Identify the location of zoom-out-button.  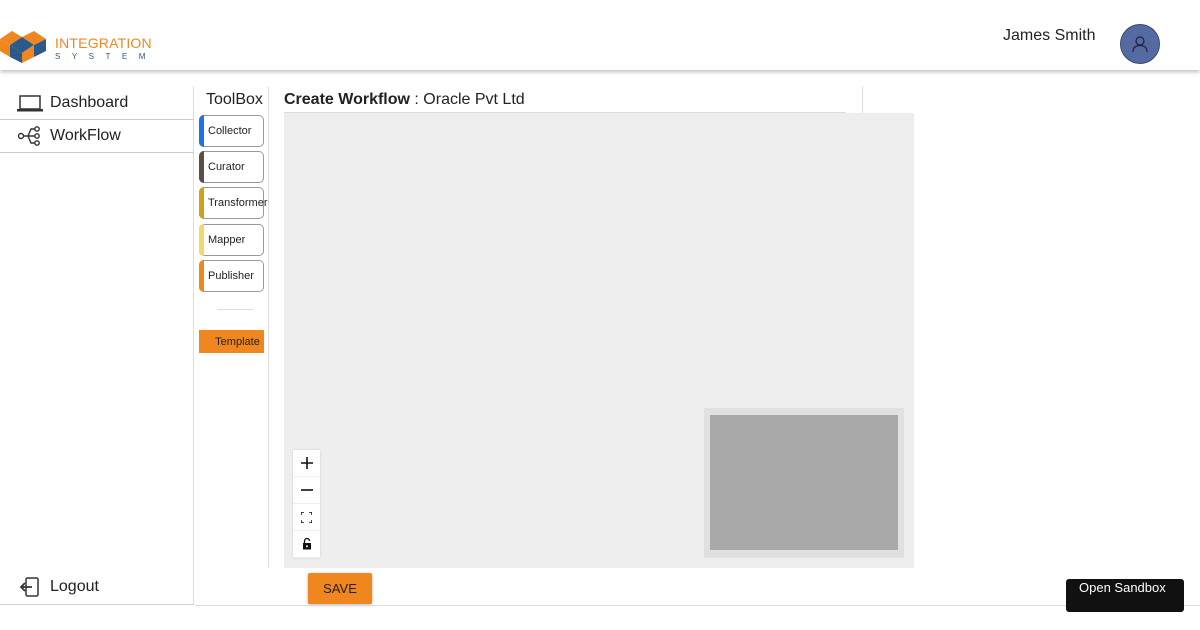
(306, 490).